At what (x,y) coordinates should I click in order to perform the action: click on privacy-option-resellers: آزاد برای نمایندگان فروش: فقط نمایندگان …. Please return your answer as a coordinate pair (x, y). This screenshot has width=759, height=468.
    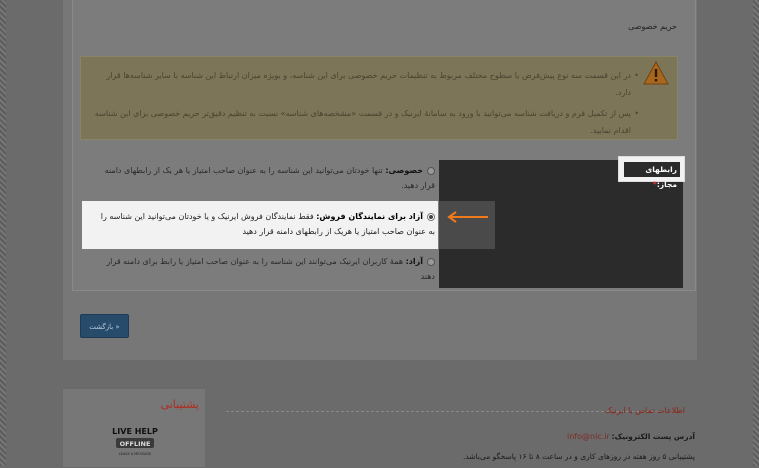
    Looking at the image, I should click on (265, 224).